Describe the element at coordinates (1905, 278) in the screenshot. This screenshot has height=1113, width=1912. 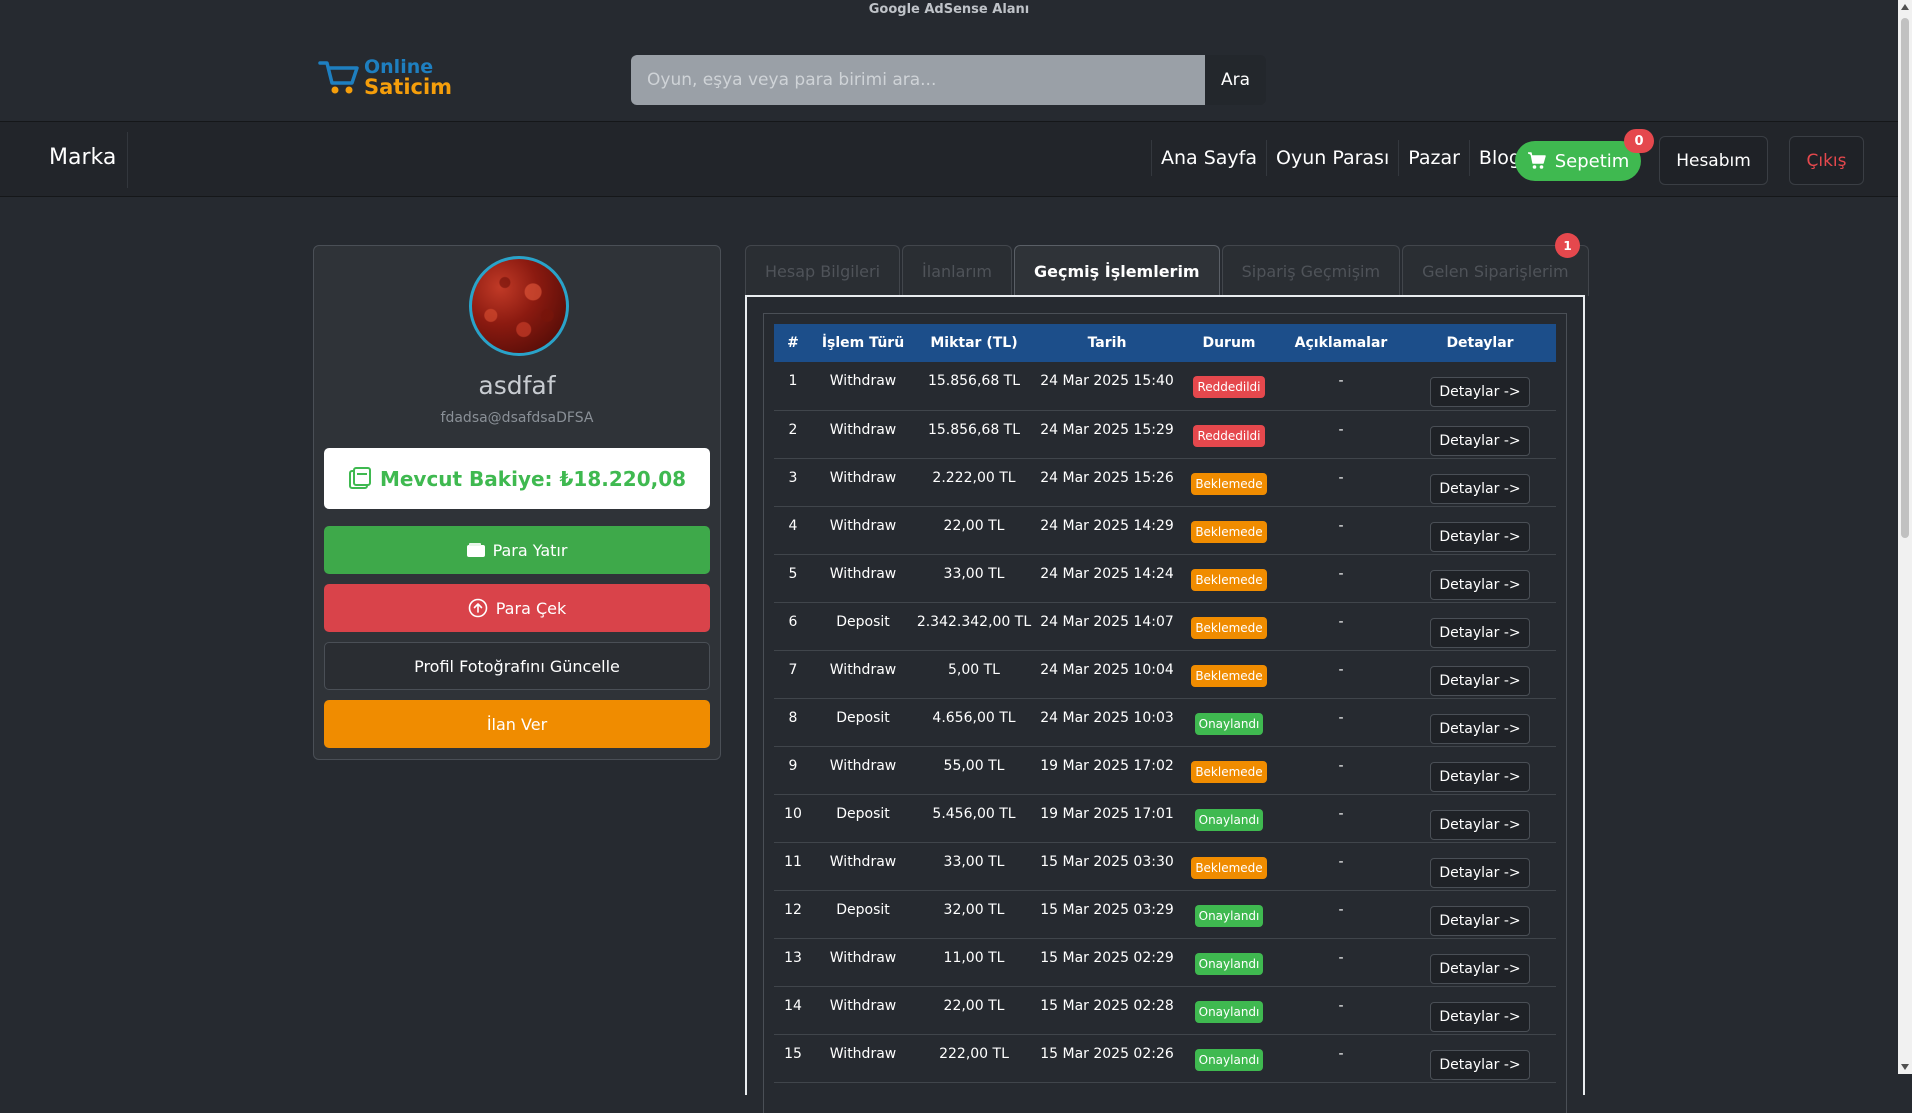
I see `scroll-thumb` at that location.